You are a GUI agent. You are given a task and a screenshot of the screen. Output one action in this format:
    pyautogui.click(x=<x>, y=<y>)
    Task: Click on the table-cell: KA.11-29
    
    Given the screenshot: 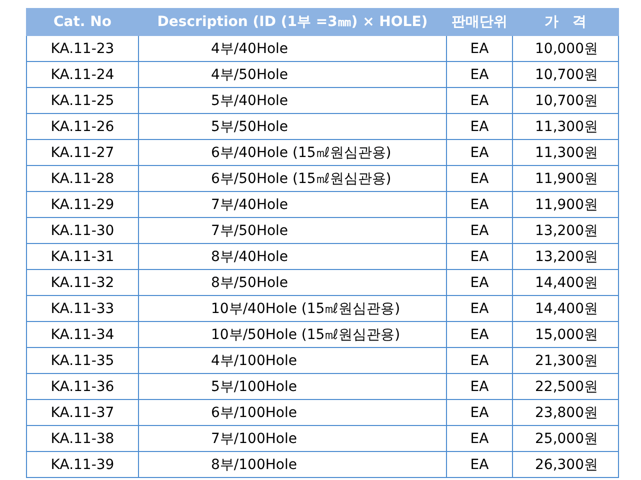 What is the action you would take?
    pyautogui.click(x=82, y=205)
    